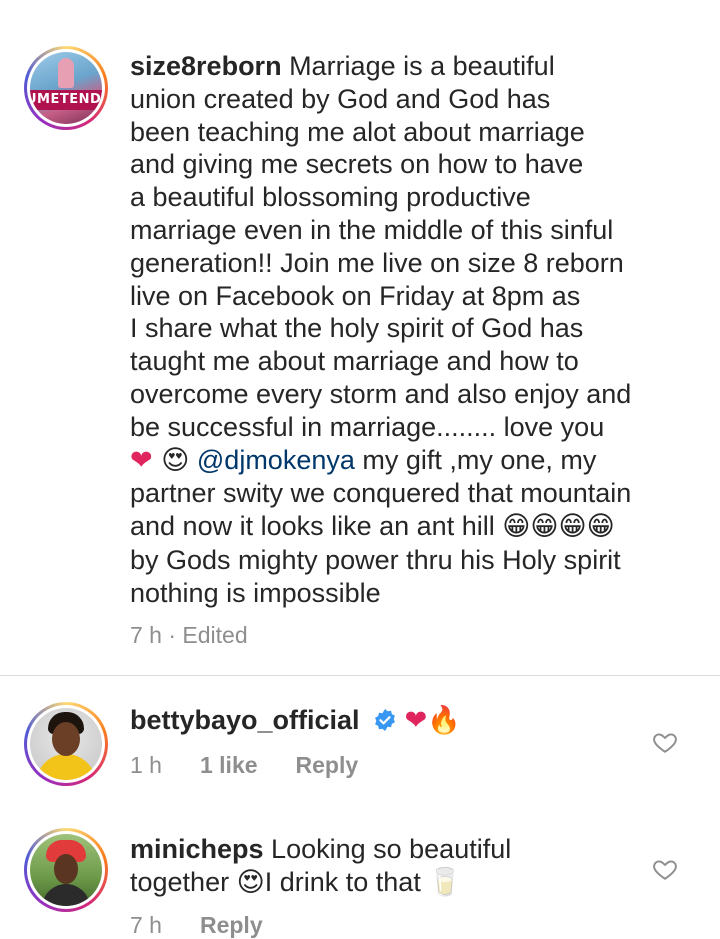  Describe the element at coordinates (381, 493) in the screenshot. I see `caption-line: partner swity we conquered that mountain` at that location.